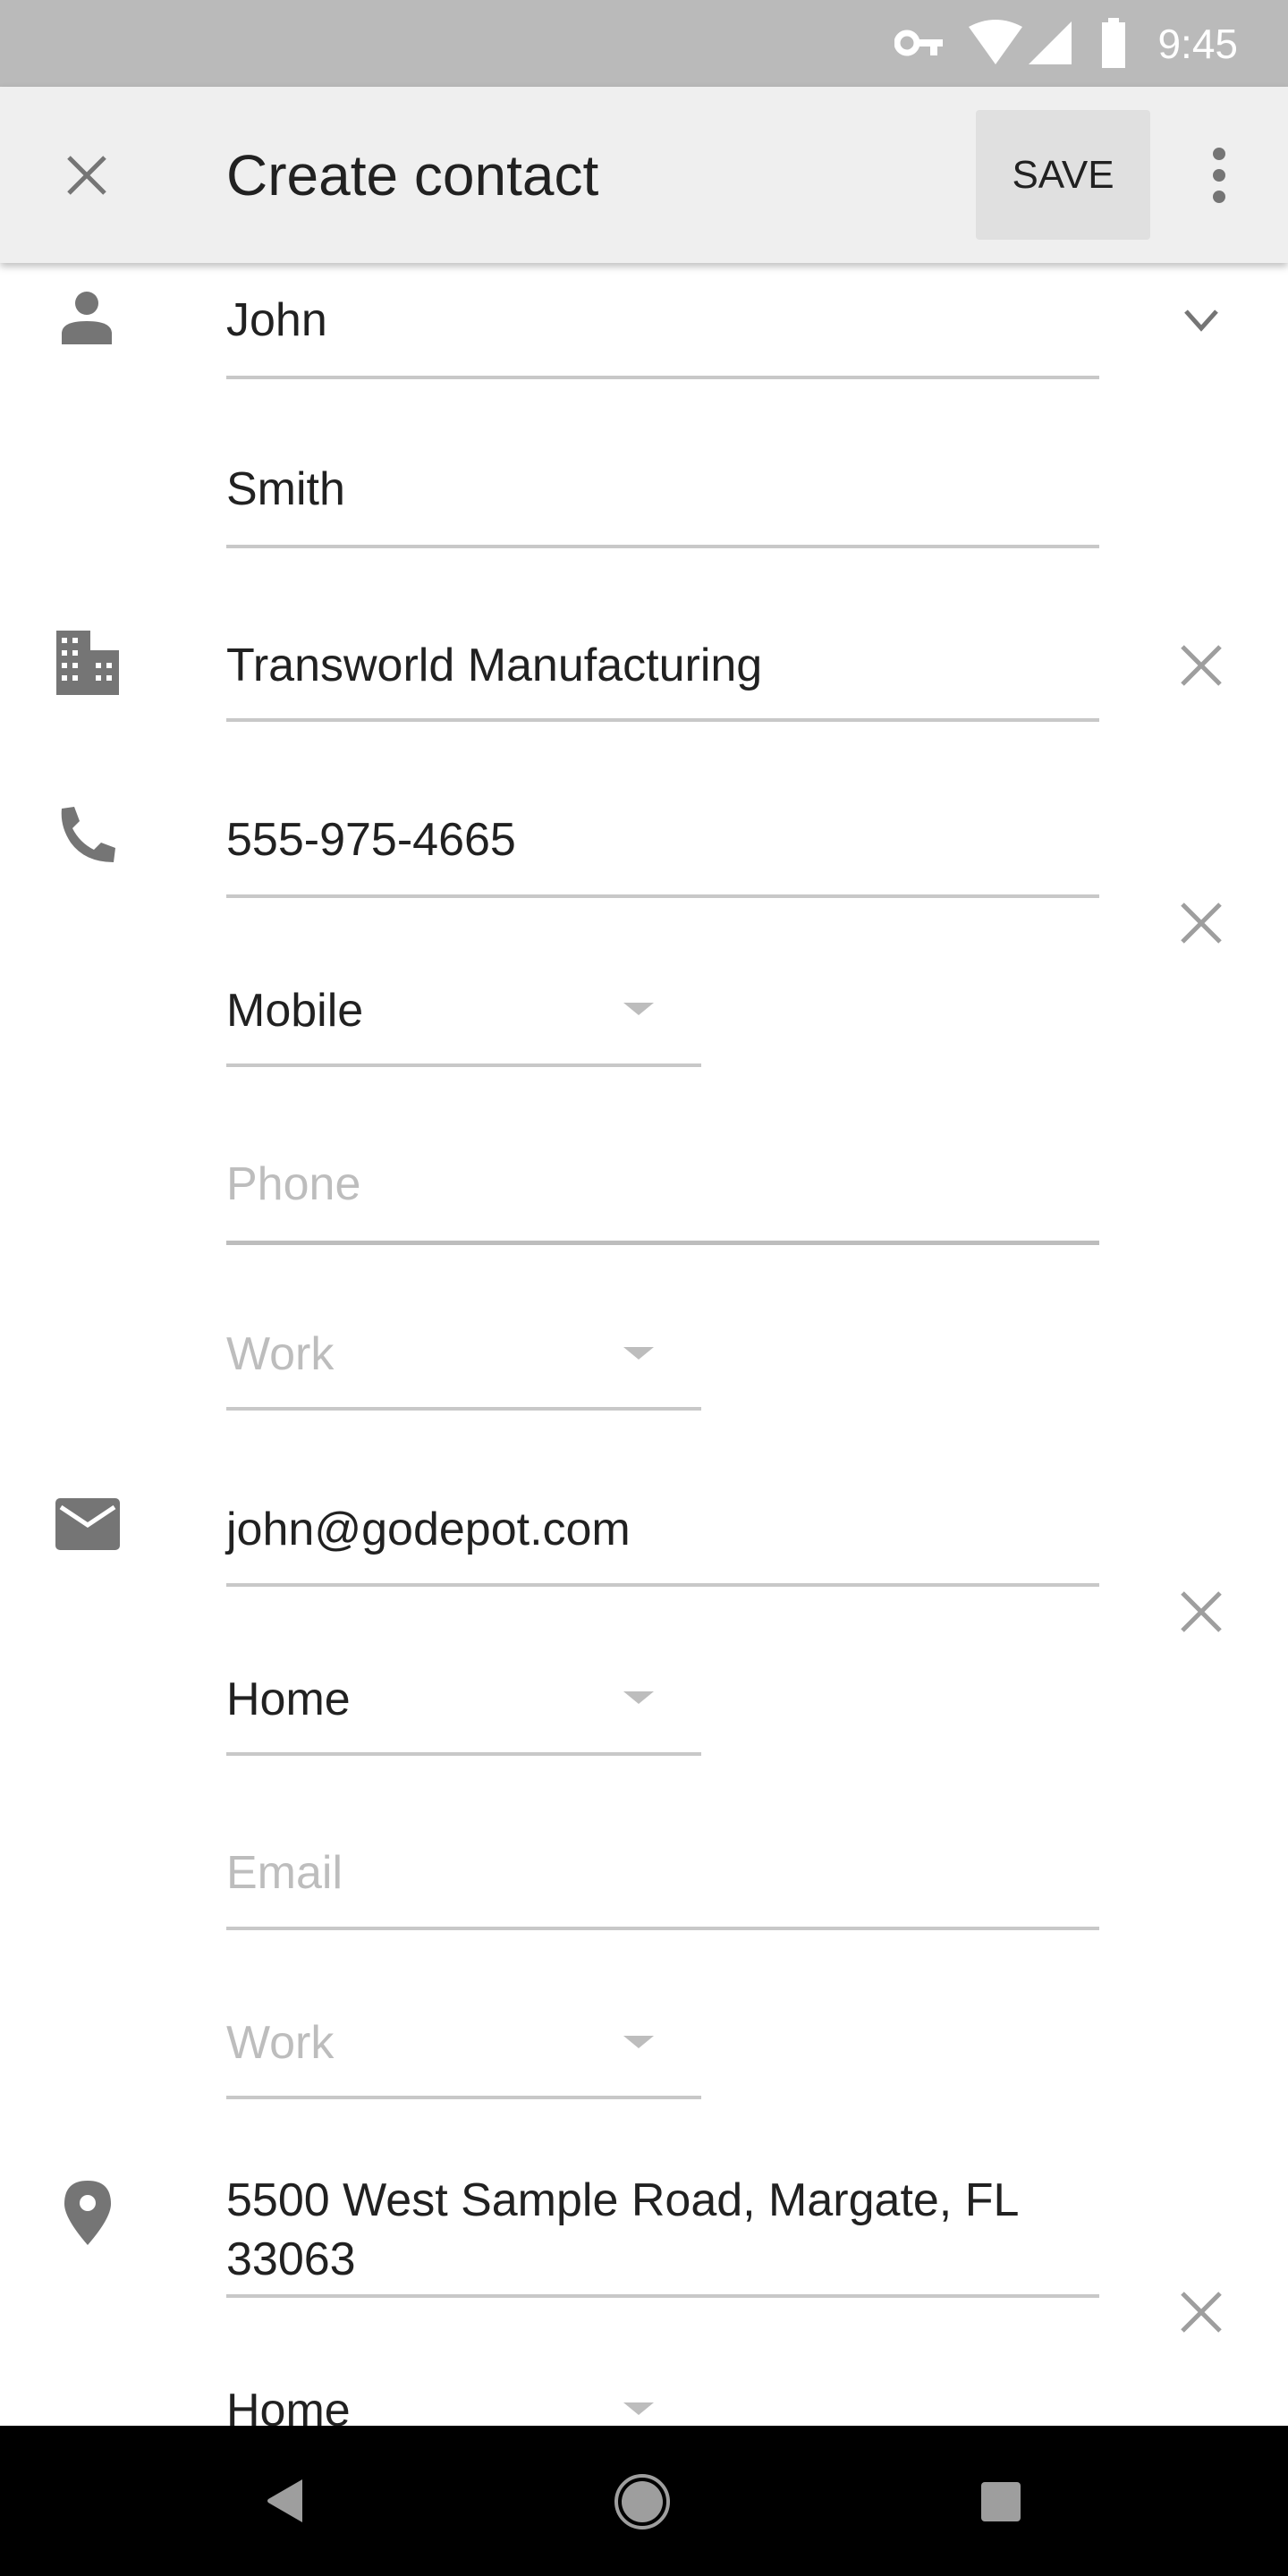 The height and width of the screenshot is (2576, 1288). I want to click on place-icon, so click(87, 2213).